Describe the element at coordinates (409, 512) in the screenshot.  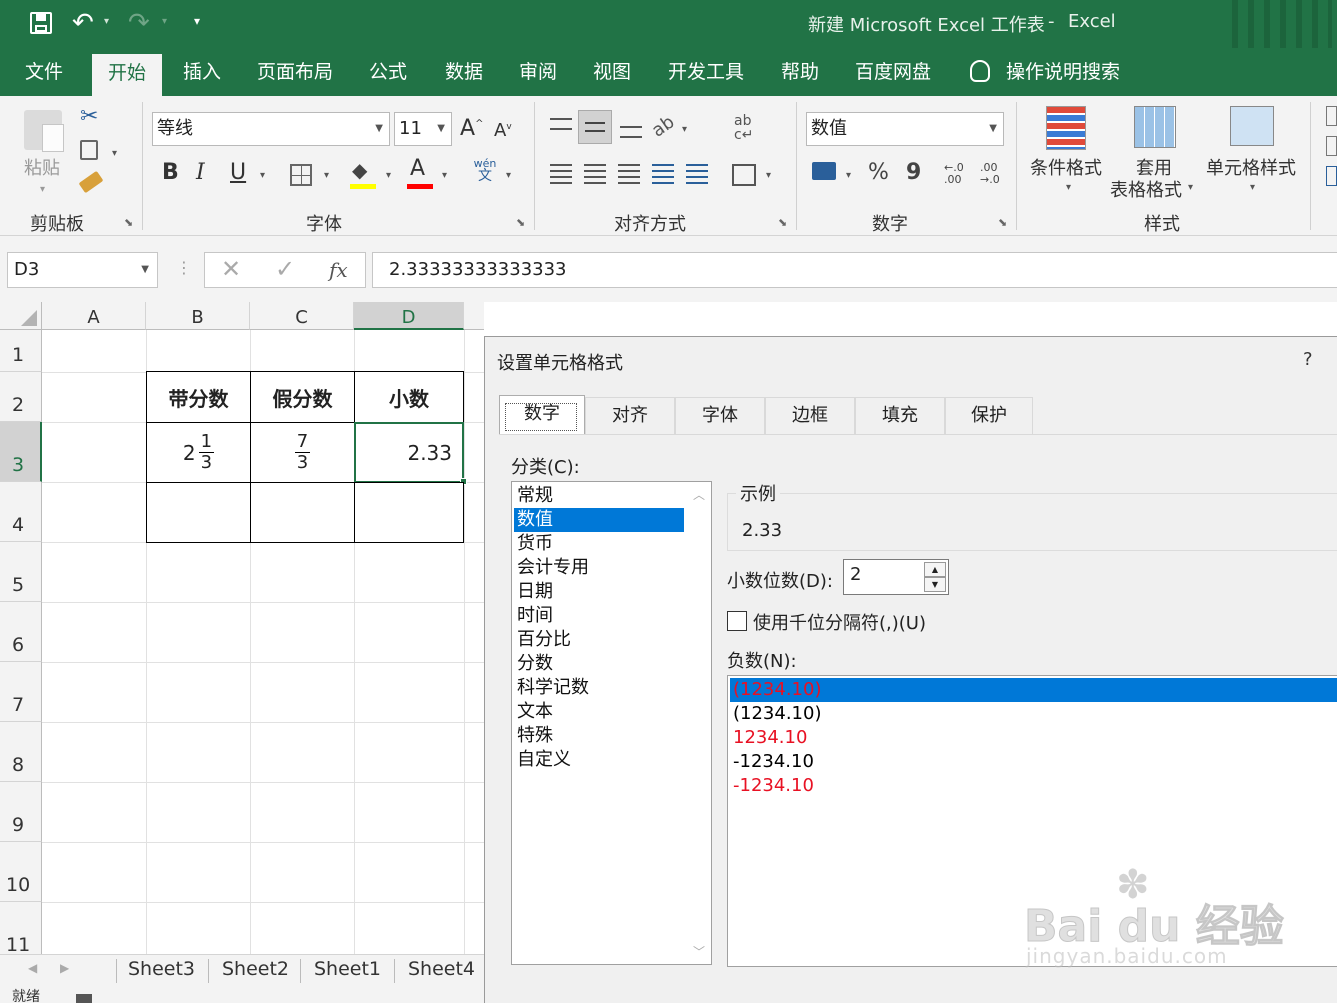
I see `cell-d4` at that location.